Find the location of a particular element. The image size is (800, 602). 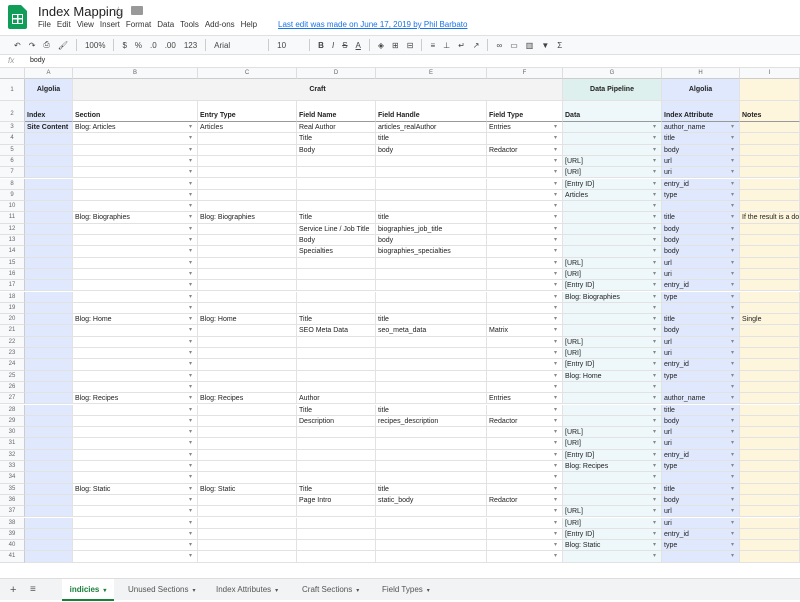

cell: title is located at coordinates (431, 218).